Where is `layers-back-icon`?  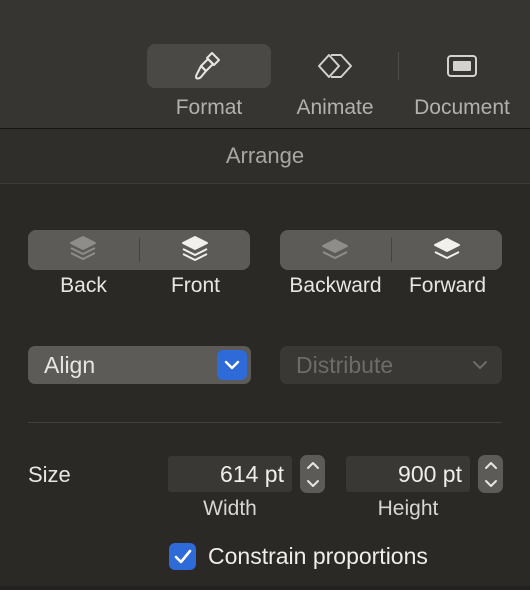
layers-back-icon is located at coordinates (83, 248).